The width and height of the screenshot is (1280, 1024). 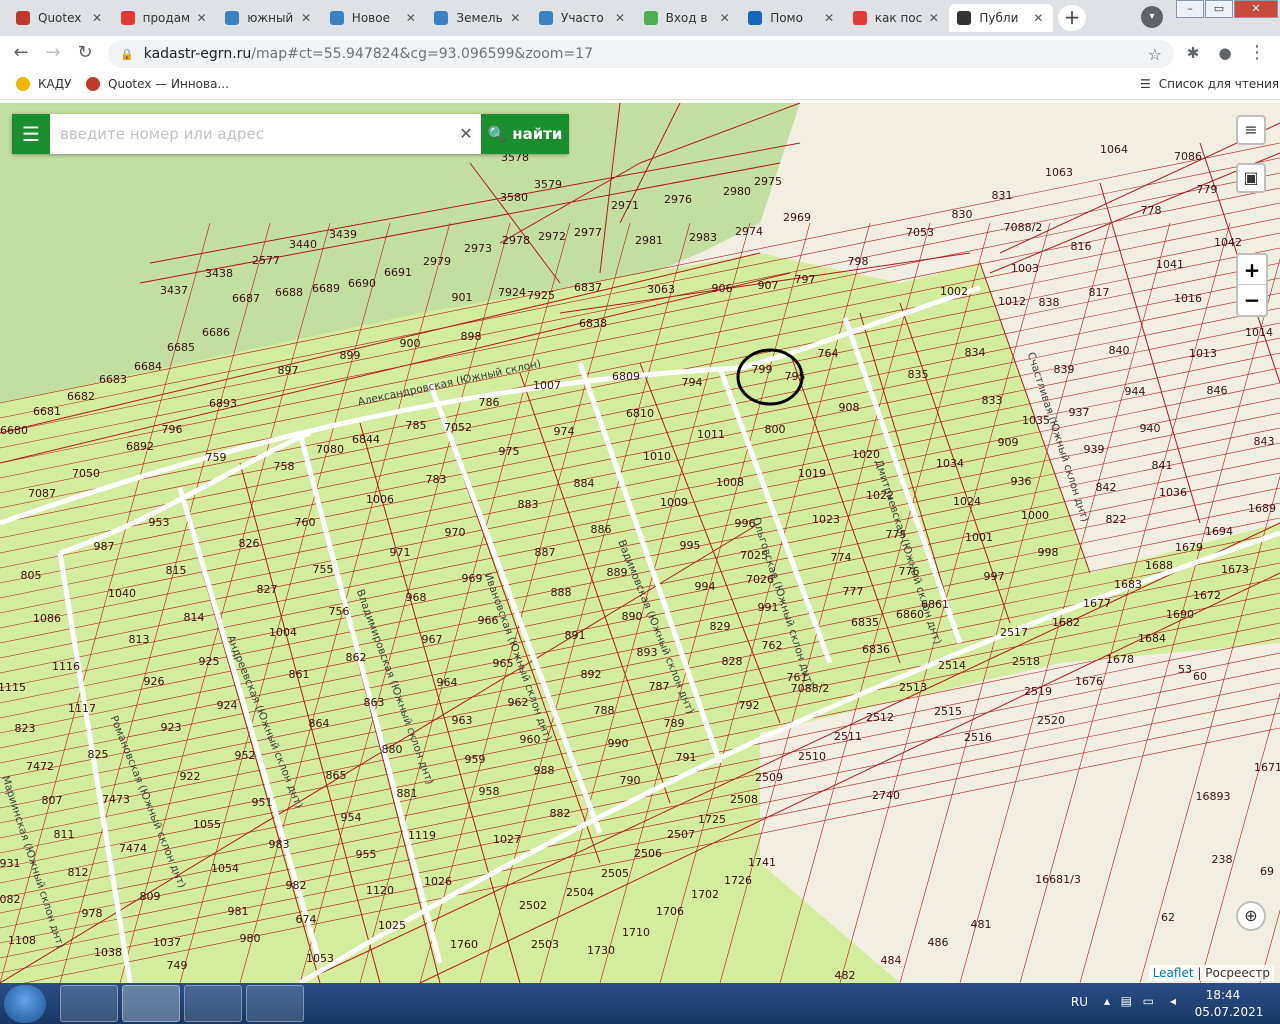 I want to click on locate-icon: ⊕, so click(x=1251, y=916).